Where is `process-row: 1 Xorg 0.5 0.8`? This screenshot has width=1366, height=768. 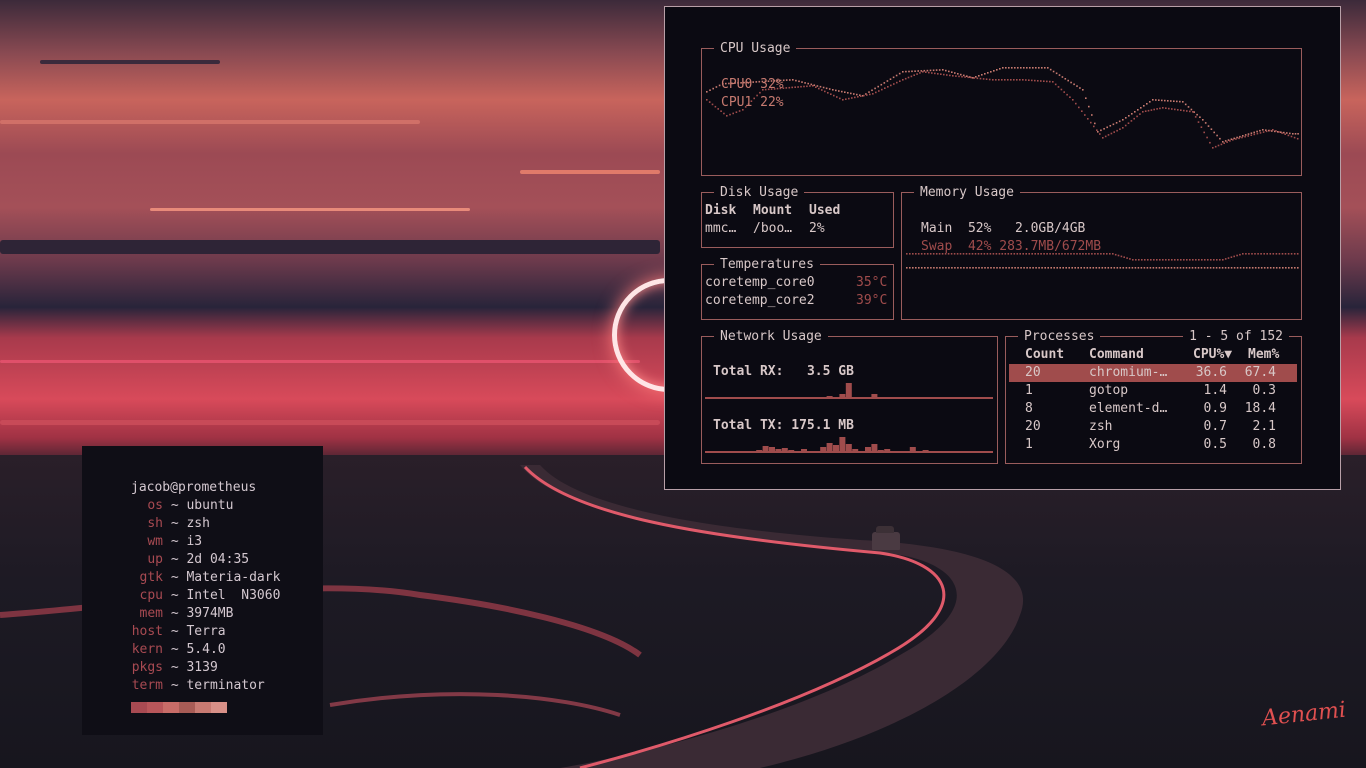 process-row: 1 Xorg 0.5 0.8 is located at coordinates (1153, 445).